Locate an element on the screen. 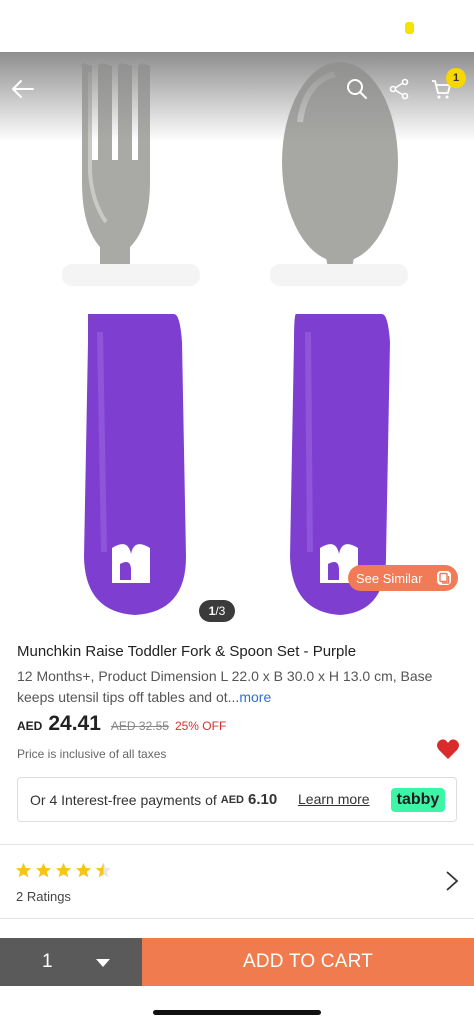 The height and width of the screenshot is (1024, 474). current-price: 24.41 is located at coordinates (74, 723).